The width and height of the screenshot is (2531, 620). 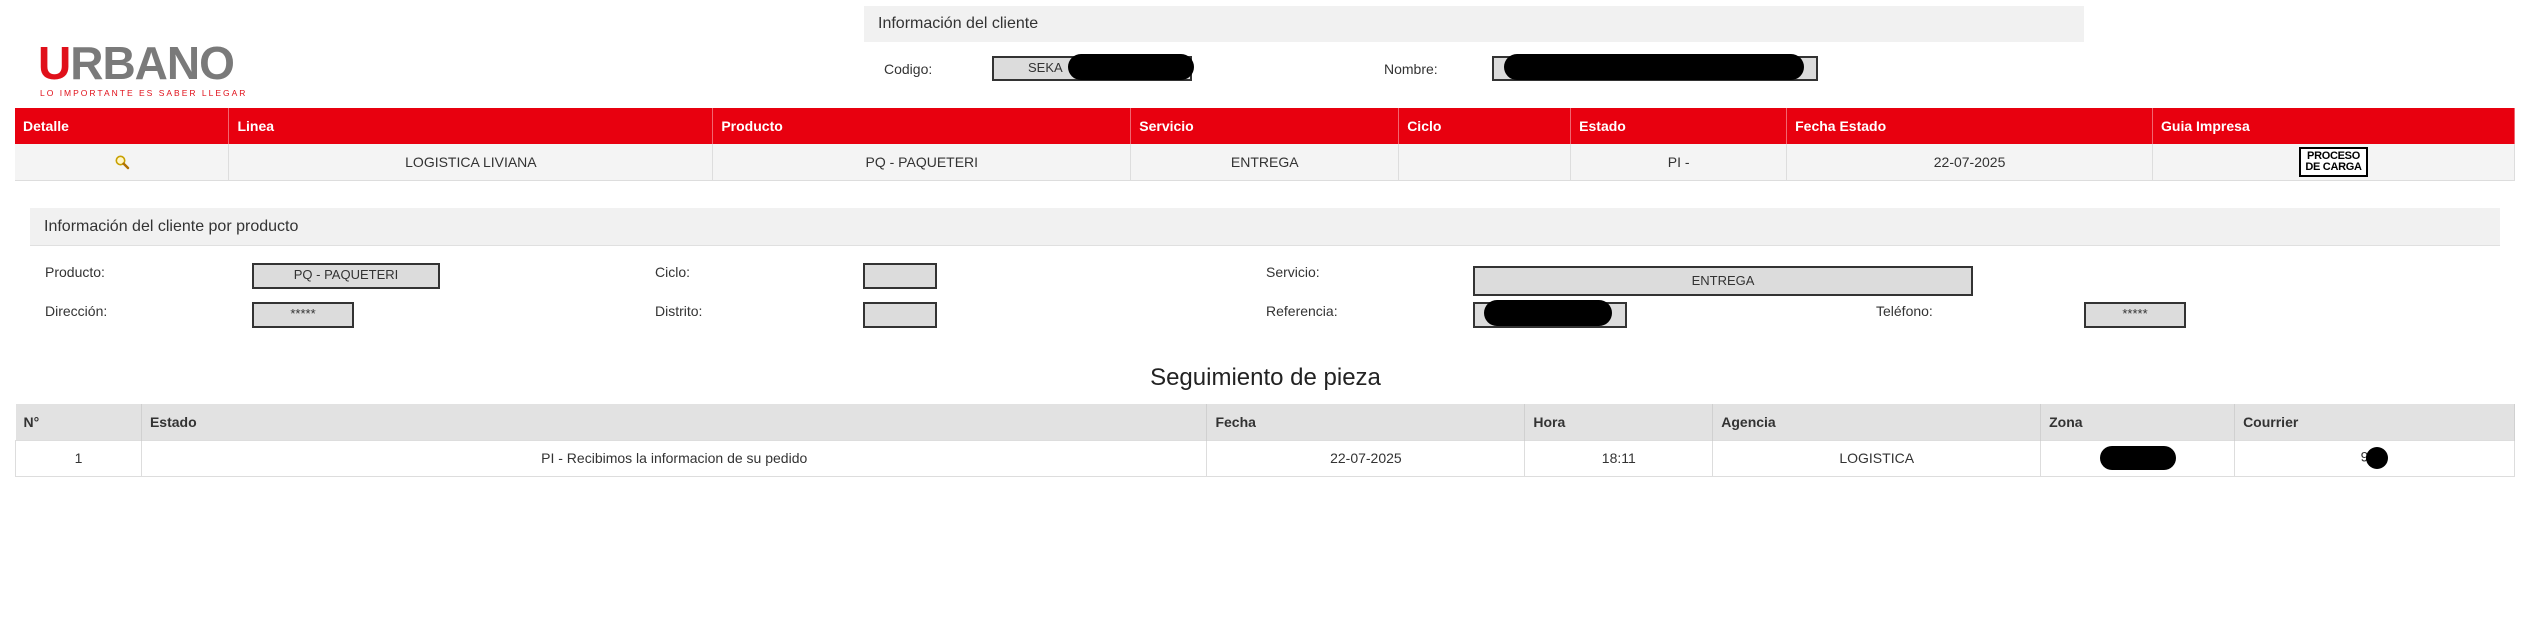 I want to click on telefono-field: *****, so click(x=2135, y=315).